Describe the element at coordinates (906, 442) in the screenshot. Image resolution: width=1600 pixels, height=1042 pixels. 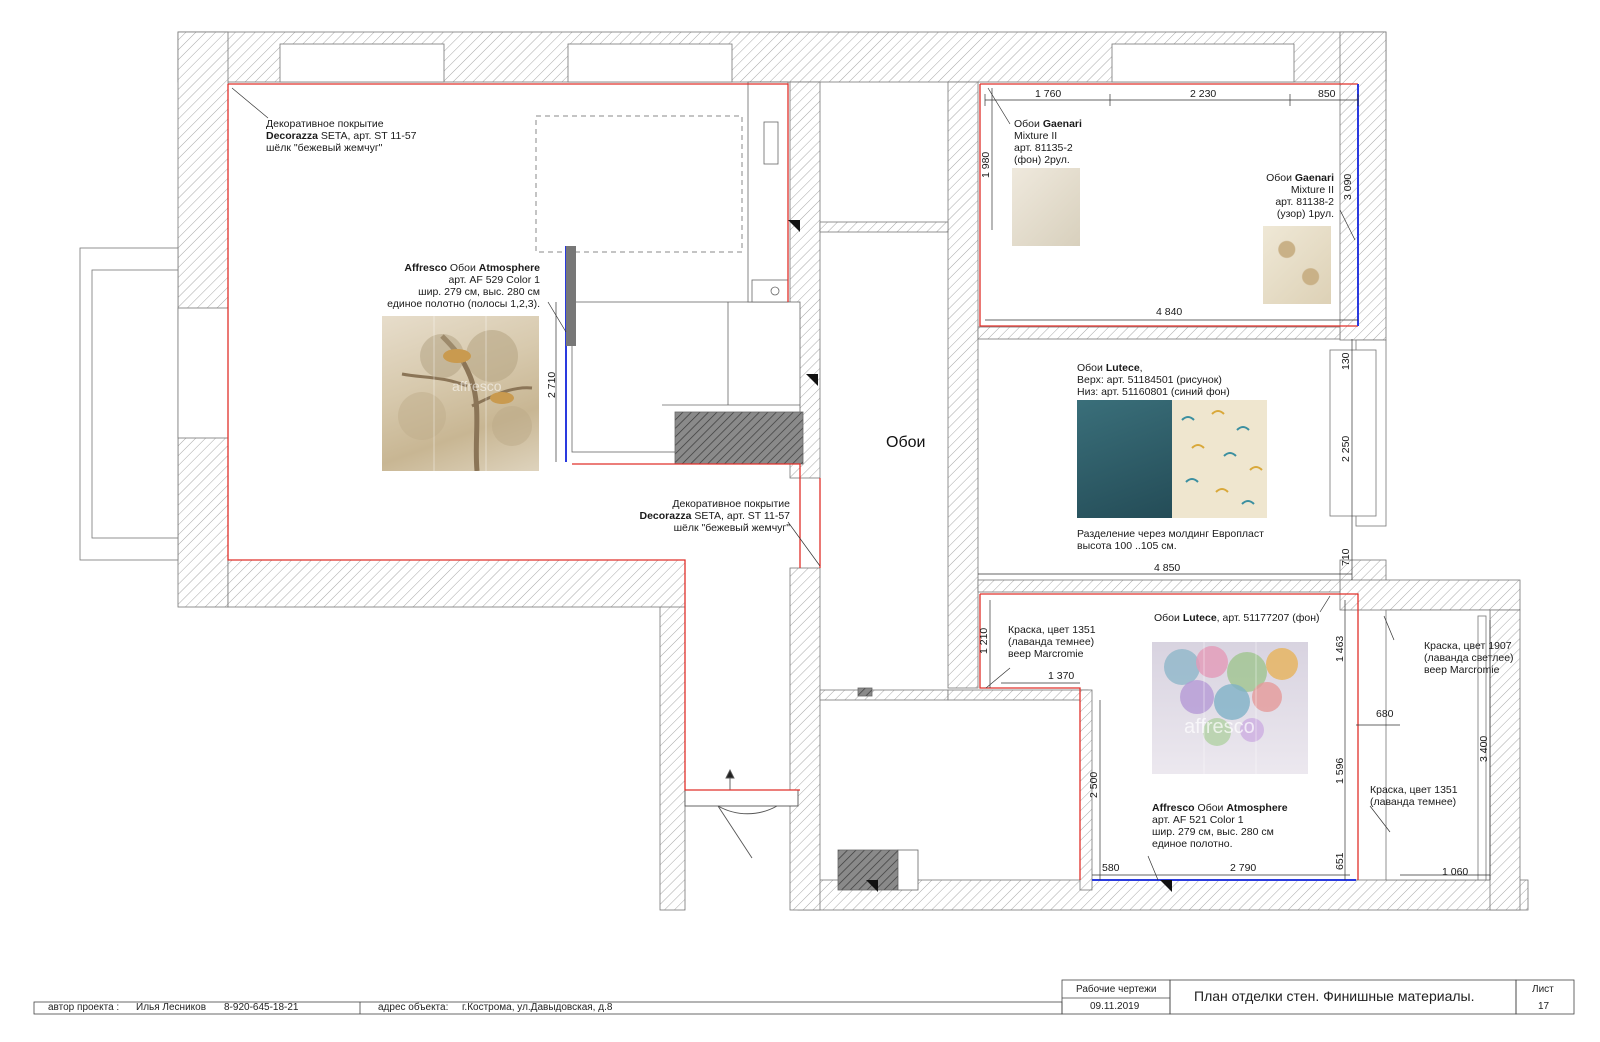
I see `room-label: Обои` at that location.